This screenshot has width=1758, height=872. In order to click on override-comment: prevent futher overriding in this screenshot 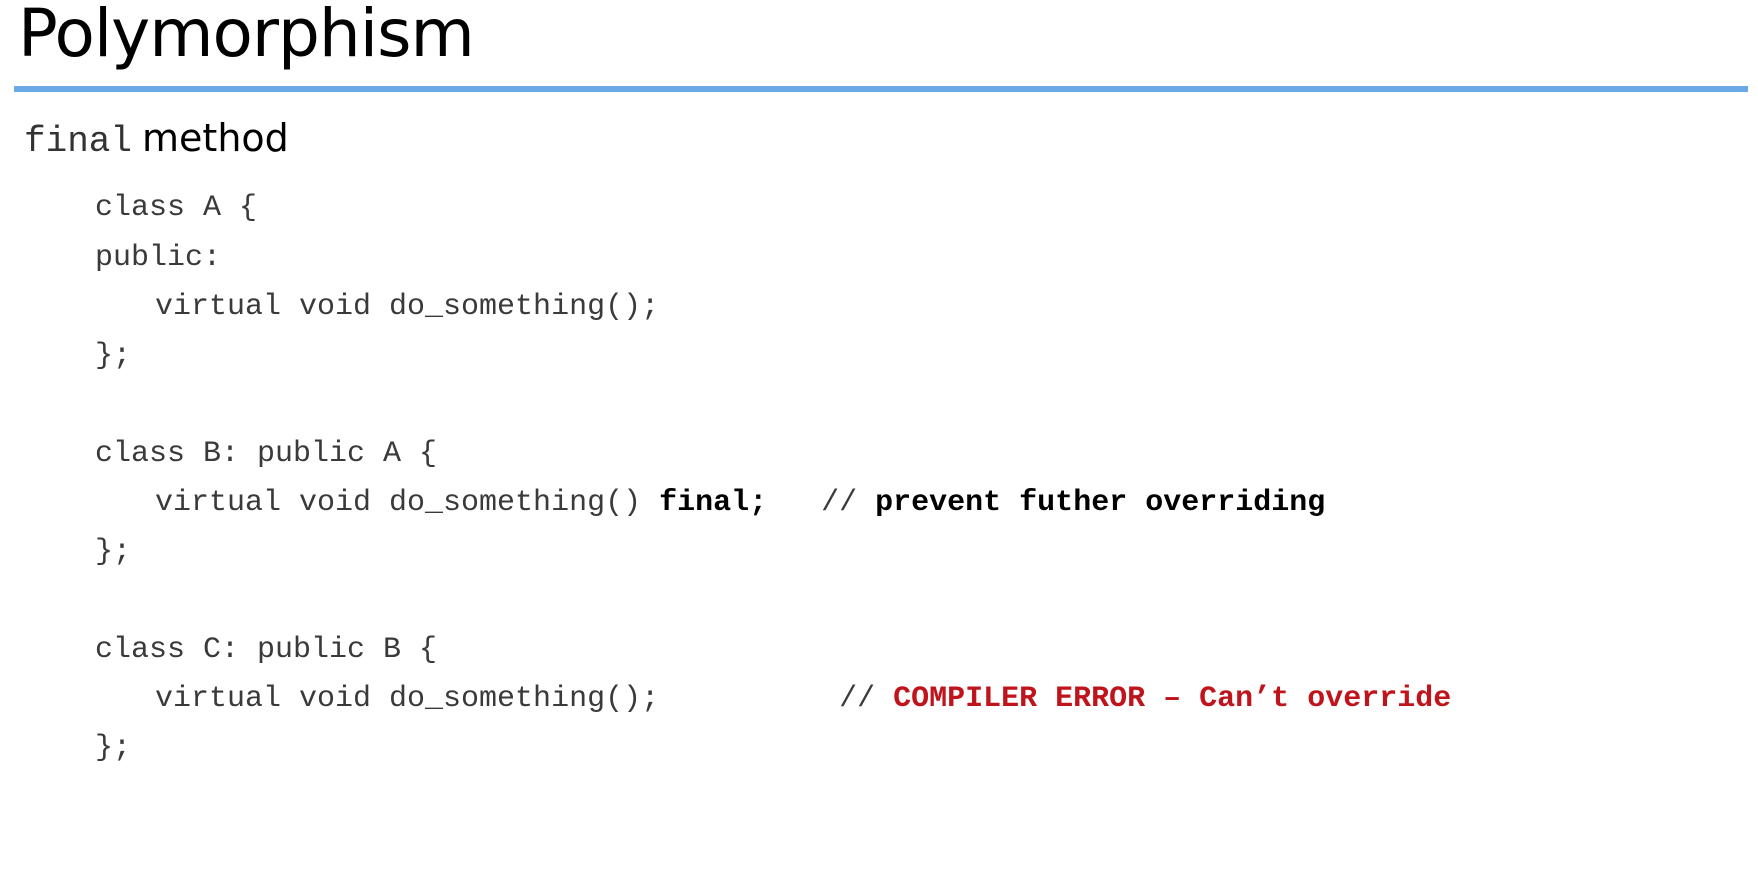, I will do `click(1100, 503)`.